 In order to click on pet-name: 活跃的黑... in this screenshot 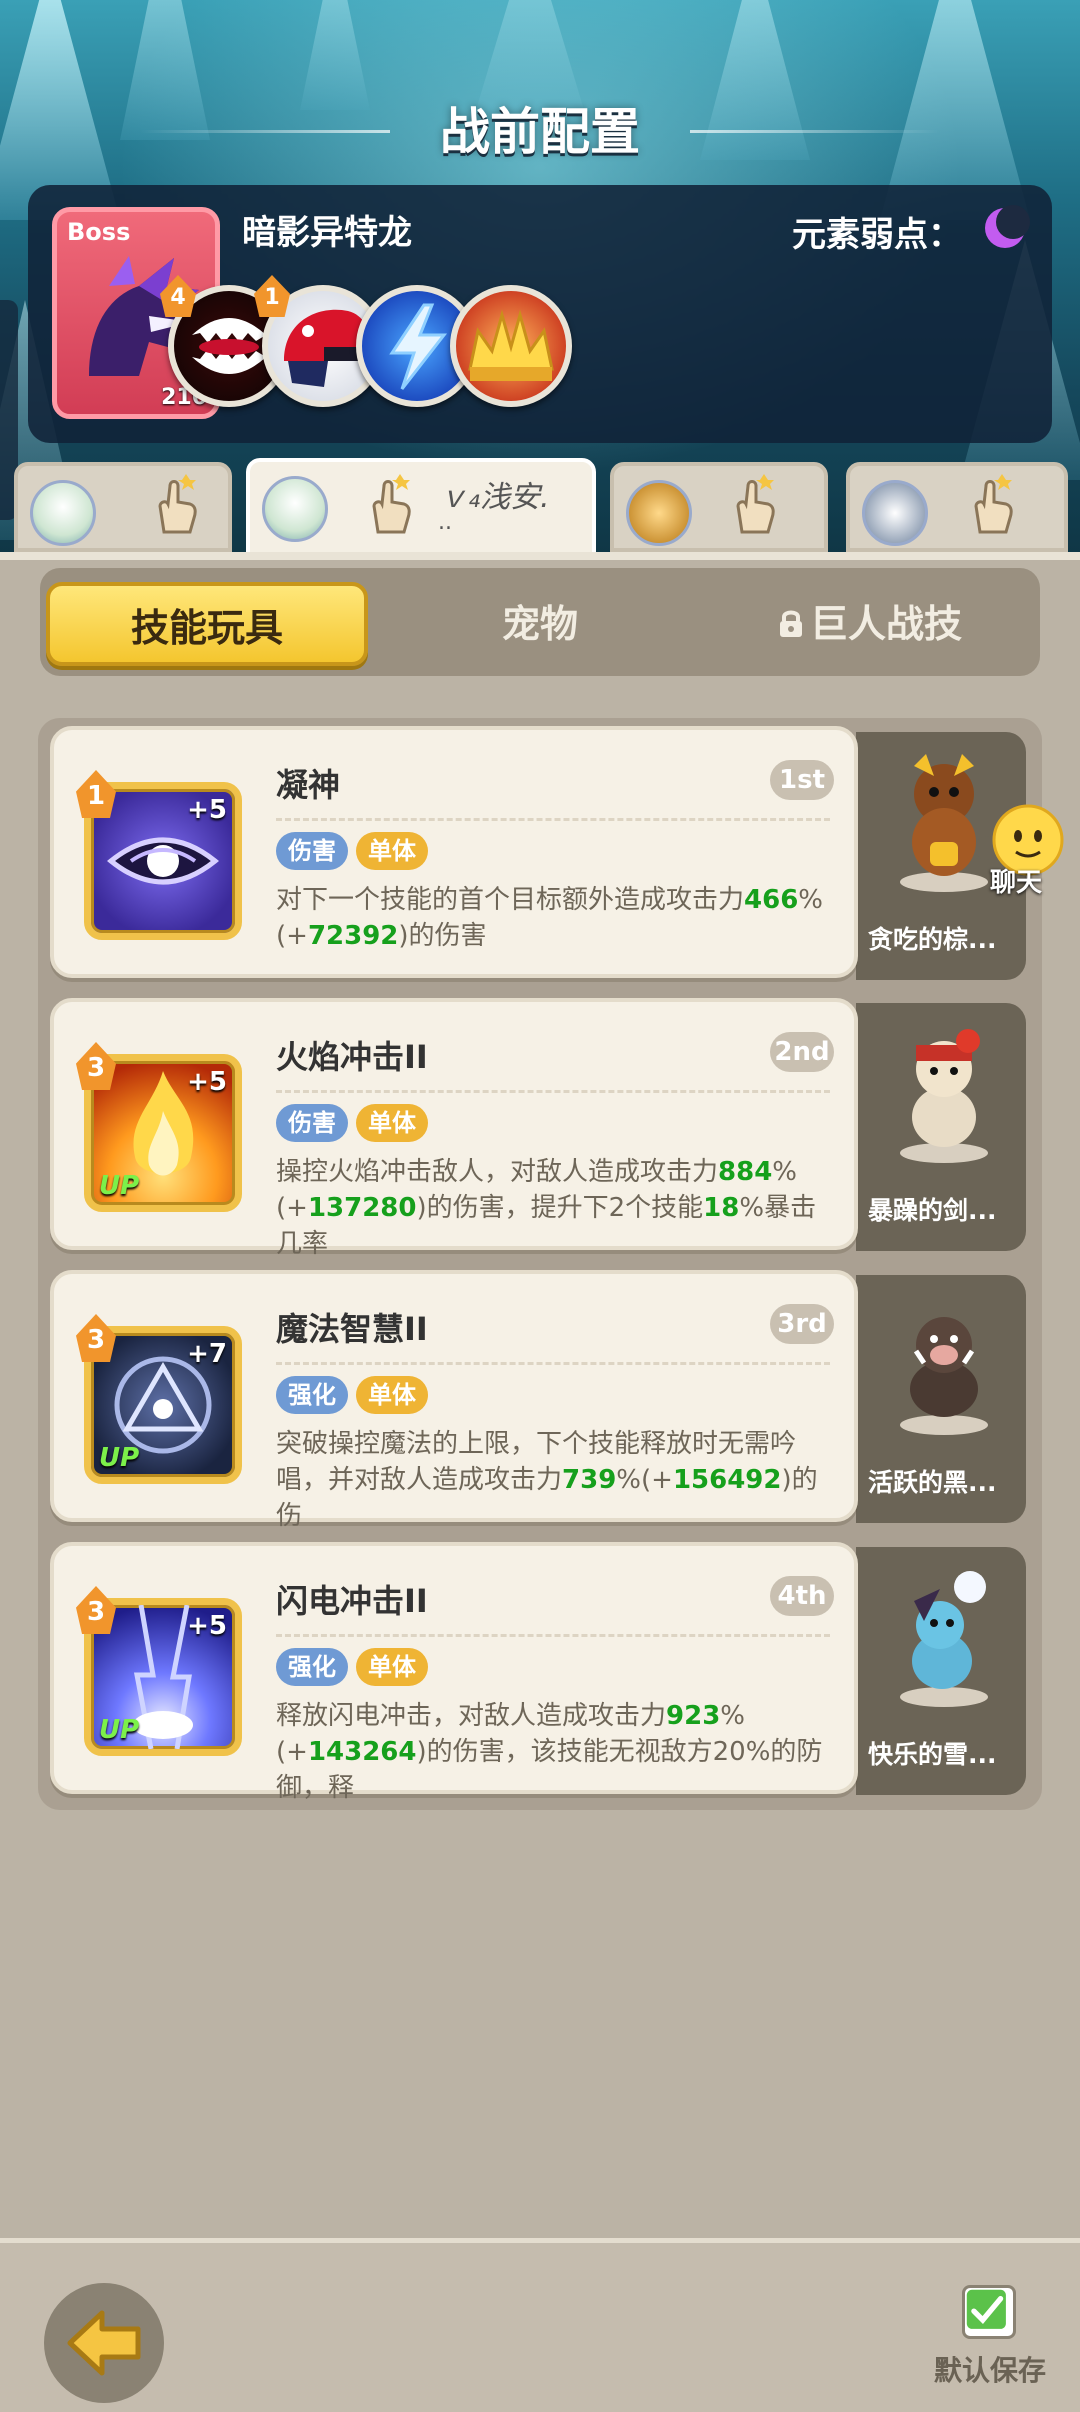, I will do `click(932, 1482)`.